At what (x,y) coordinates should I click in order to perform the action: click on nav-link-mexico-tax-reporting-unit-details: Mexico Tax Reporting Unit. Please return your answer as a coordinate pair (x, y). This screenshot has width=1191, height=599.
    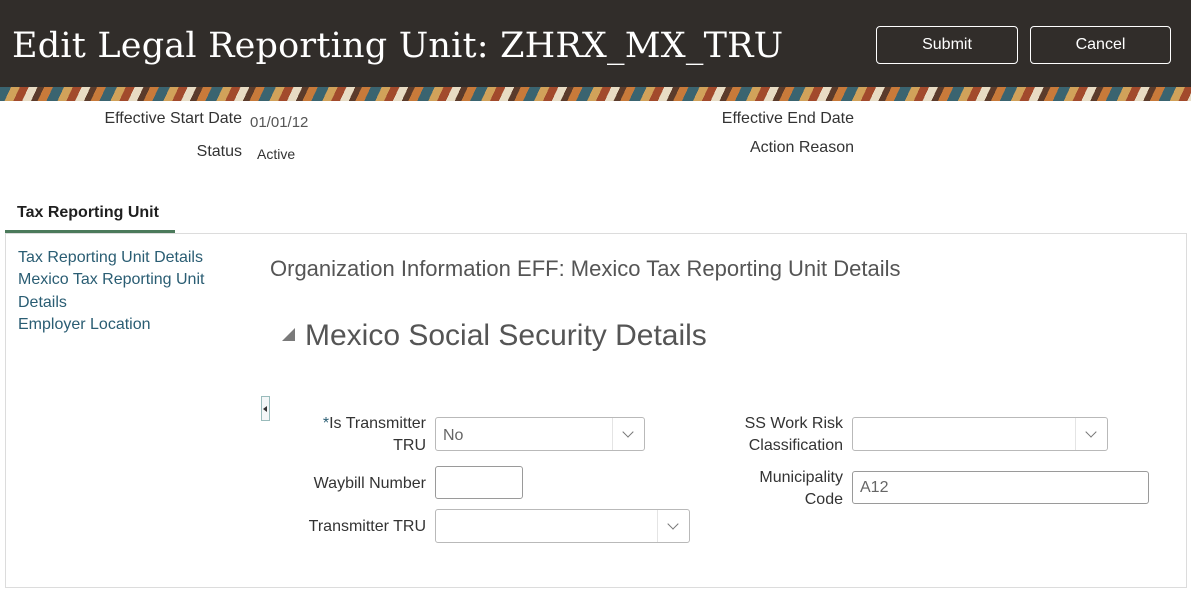
    Looking at the image, I should click on (111, 280).